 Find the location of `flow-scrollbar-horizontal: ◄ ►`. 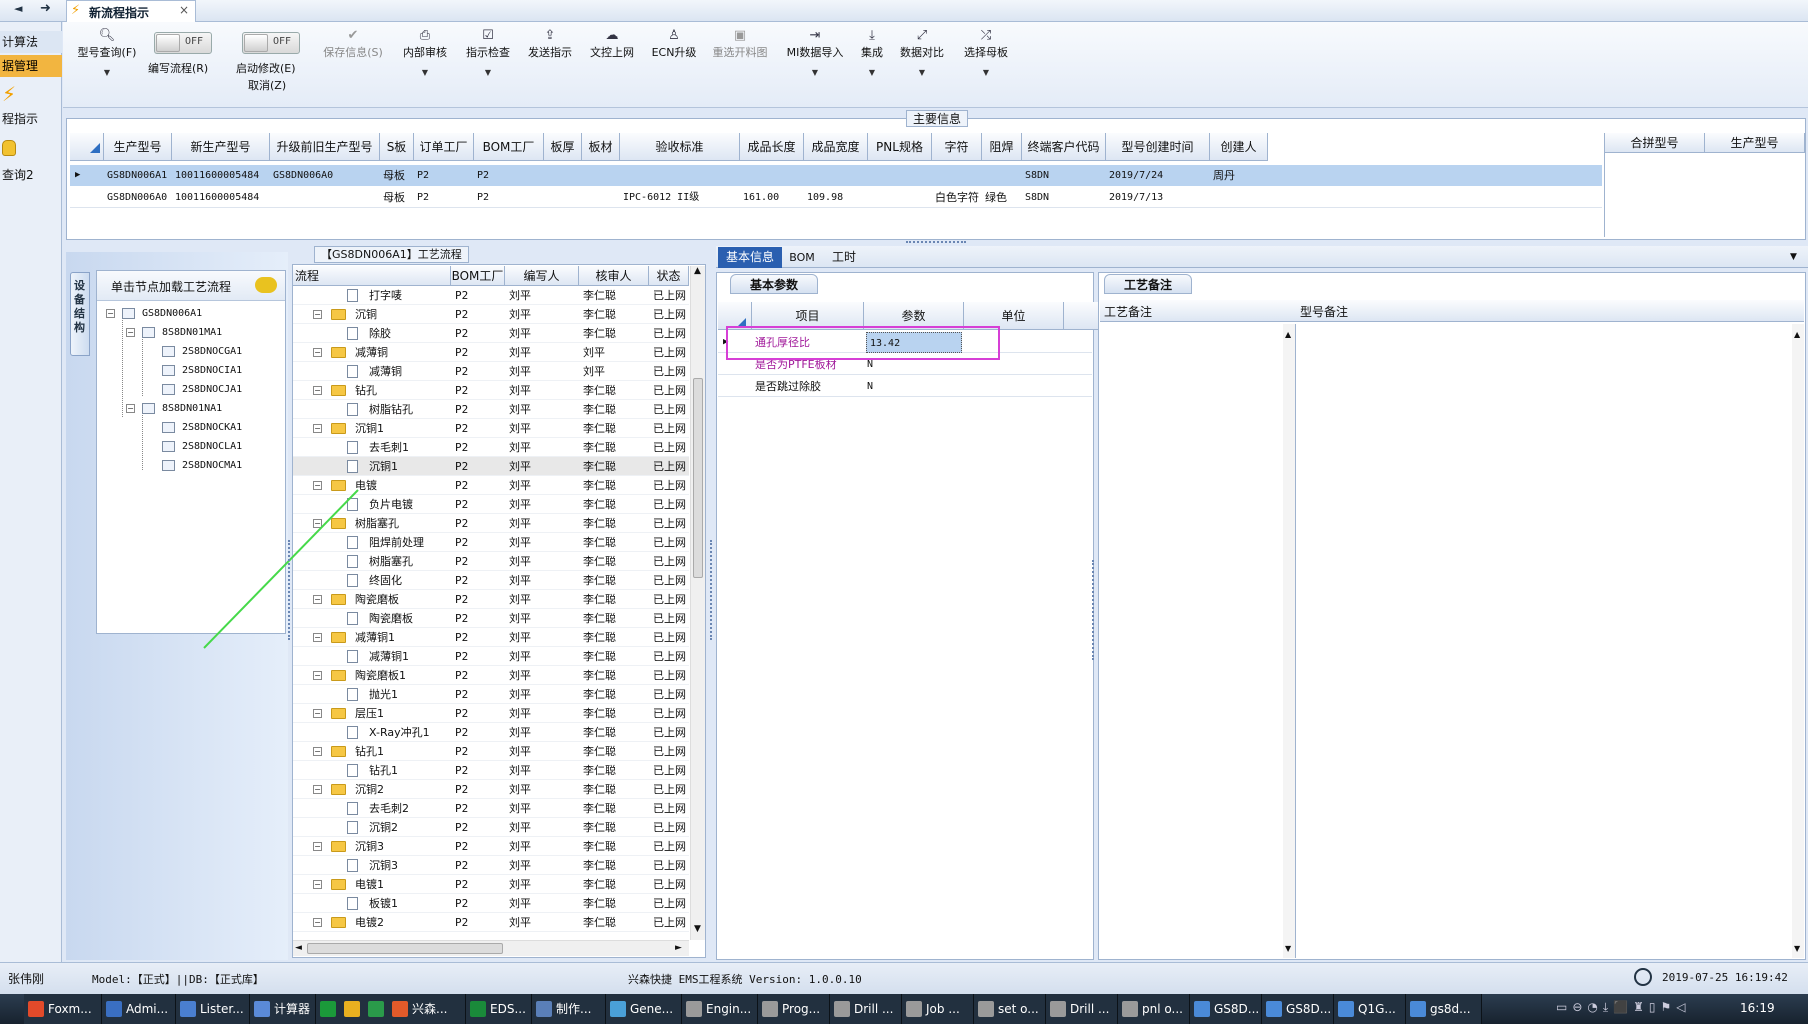

flow-scrollbar-horizontal: ◄ ► is located at coordinates (491, 948).